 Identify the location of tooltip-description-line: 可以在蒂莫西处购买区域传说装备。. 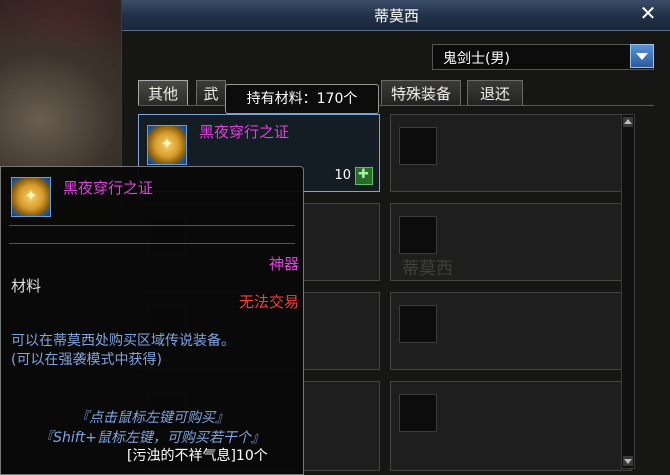
(123, 341).